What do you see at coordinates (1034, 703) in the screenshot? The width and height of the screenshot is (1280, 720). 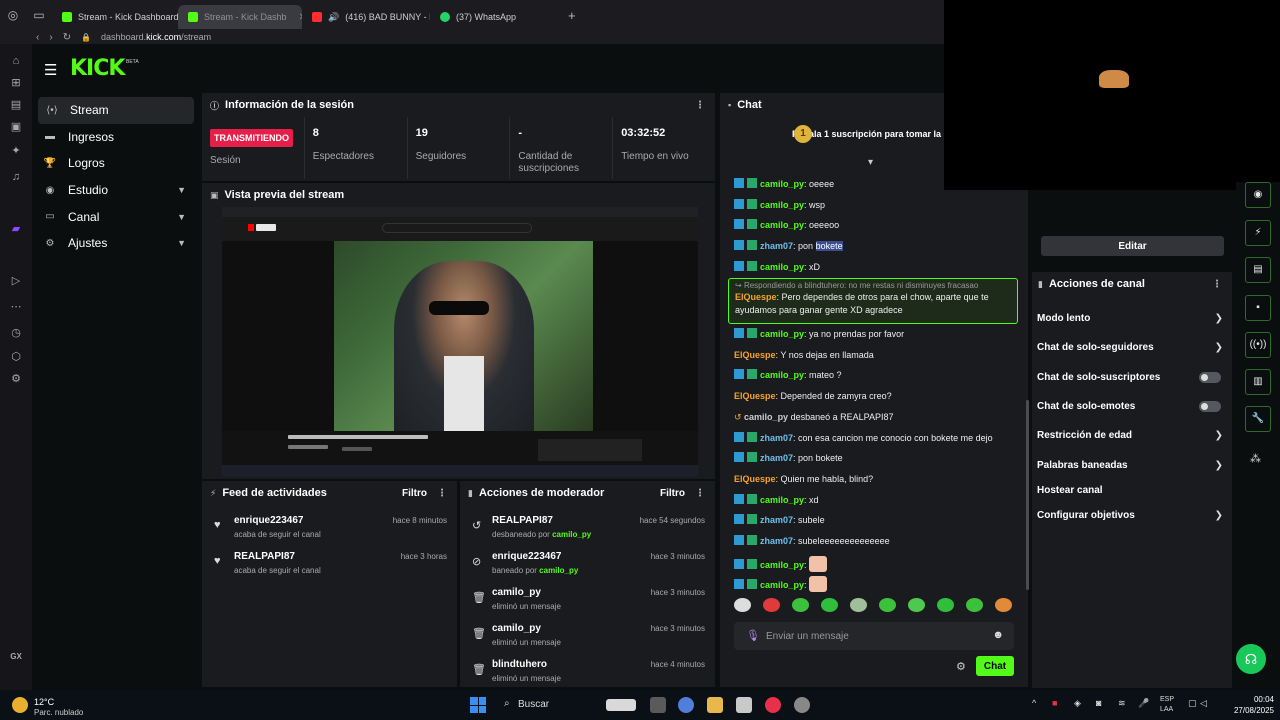 I see `tray-expand-icon: ^` at bounding box center [1034, 703].